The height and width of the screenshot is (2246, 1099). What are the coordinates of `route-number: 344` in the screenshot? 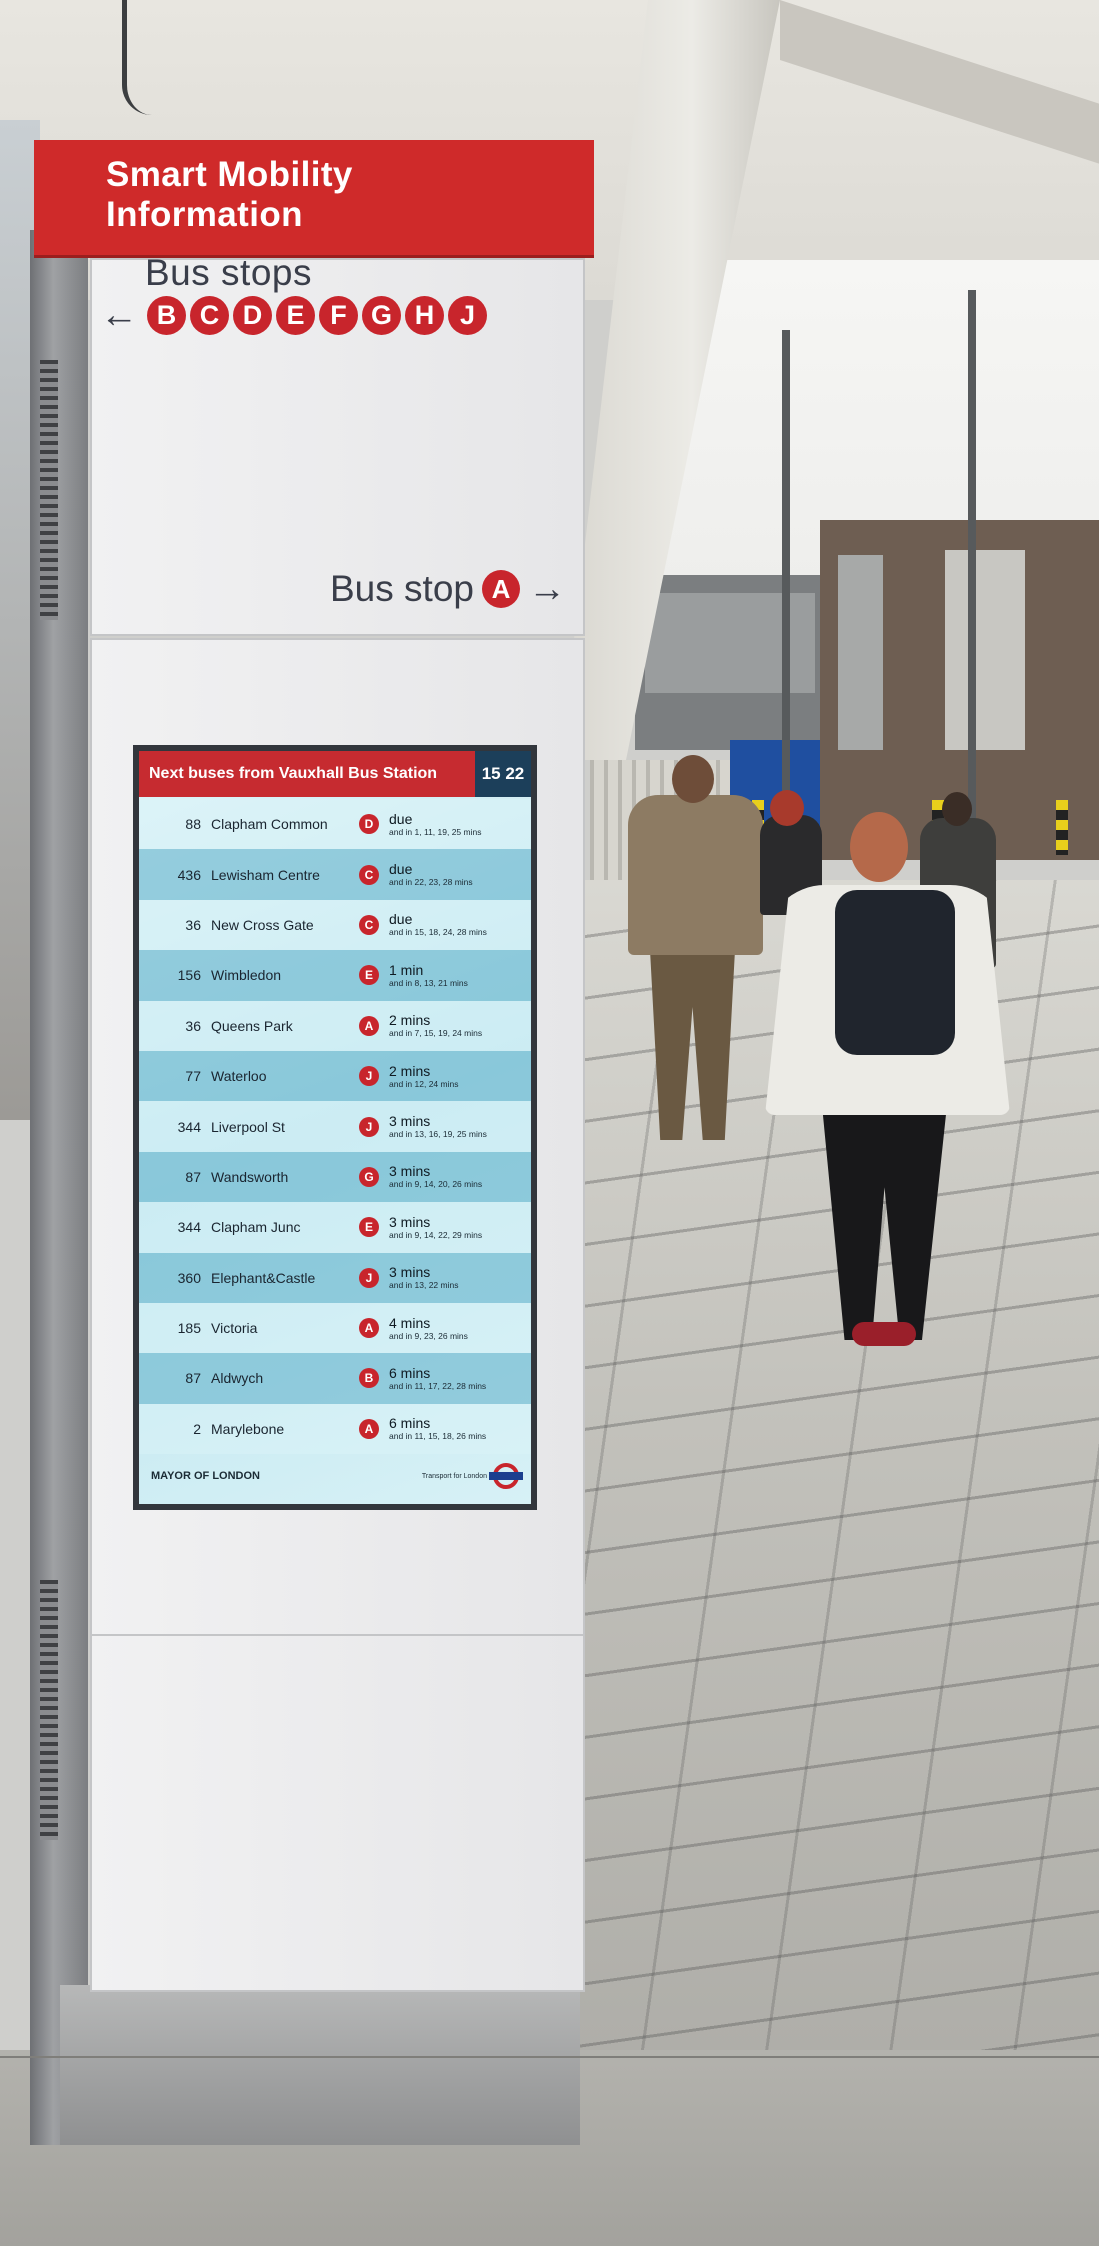 It's located at (189, 1227).